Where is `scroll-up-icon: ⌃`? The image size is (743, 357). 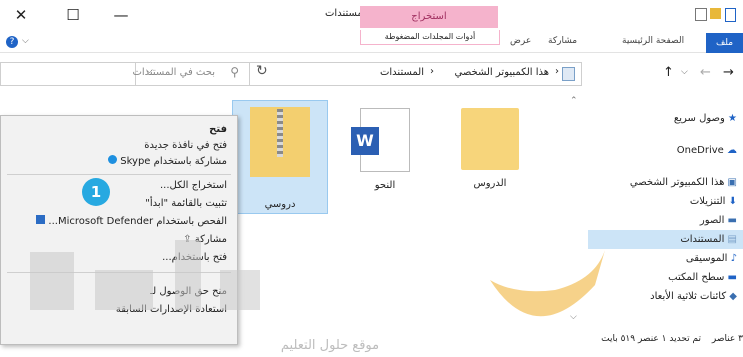 scroll-up-icon: ⌃ is located at coordinates (574, 101).